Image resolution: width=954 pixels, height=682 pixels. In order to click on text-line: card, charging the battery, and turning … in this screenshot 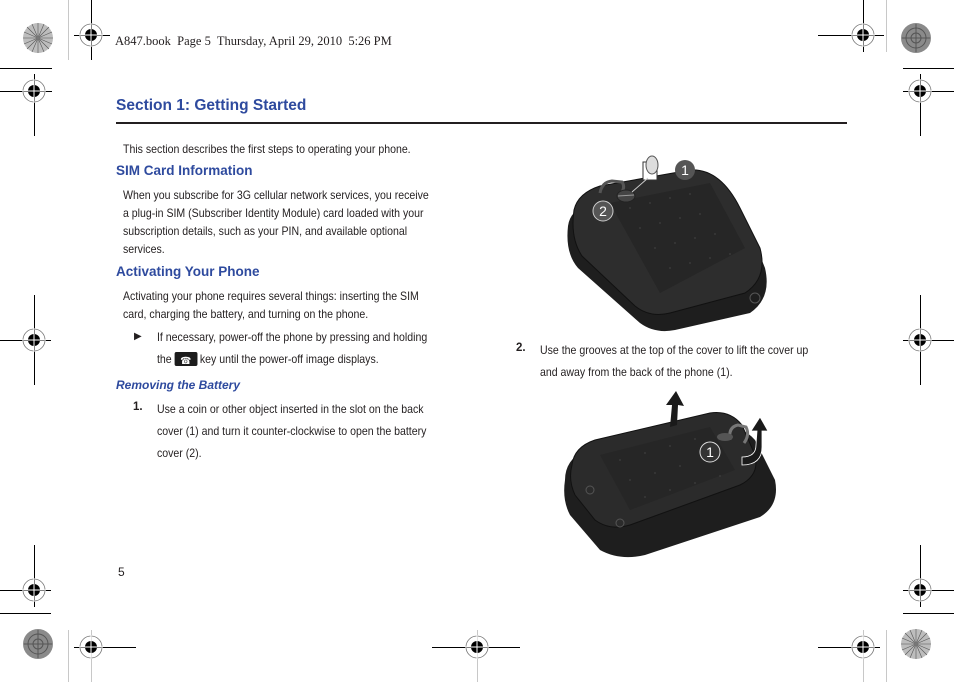, I will do `click(246, 314)`.